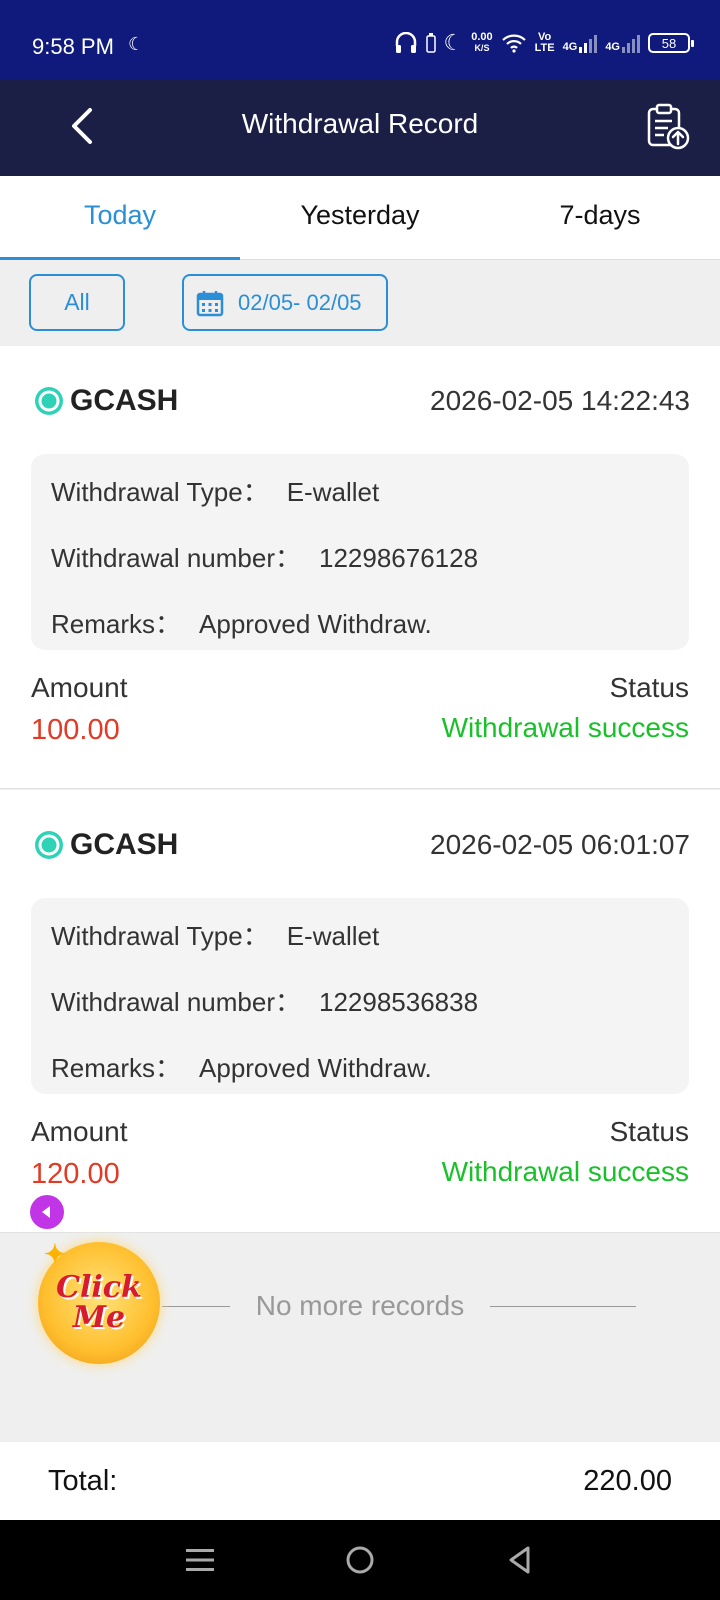 The height and width of the screenshot is (1600, 720). Describe the element at coordinates (671, 43) in the screenshot. I see `battery-icon: 58` at that location.